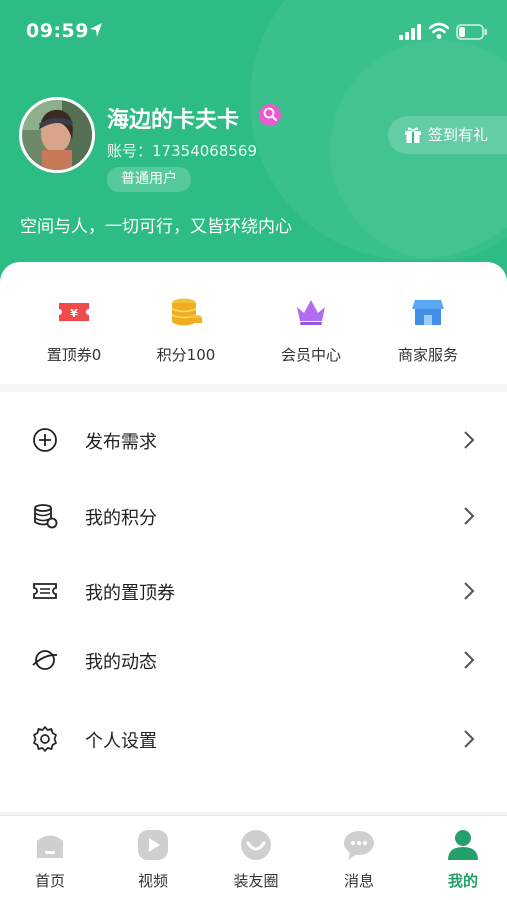  What do you see at coordinates (311, 334) in the screenshot?
I see `quick-item-member-center: 会员中心` at bounding box center [311, 334].